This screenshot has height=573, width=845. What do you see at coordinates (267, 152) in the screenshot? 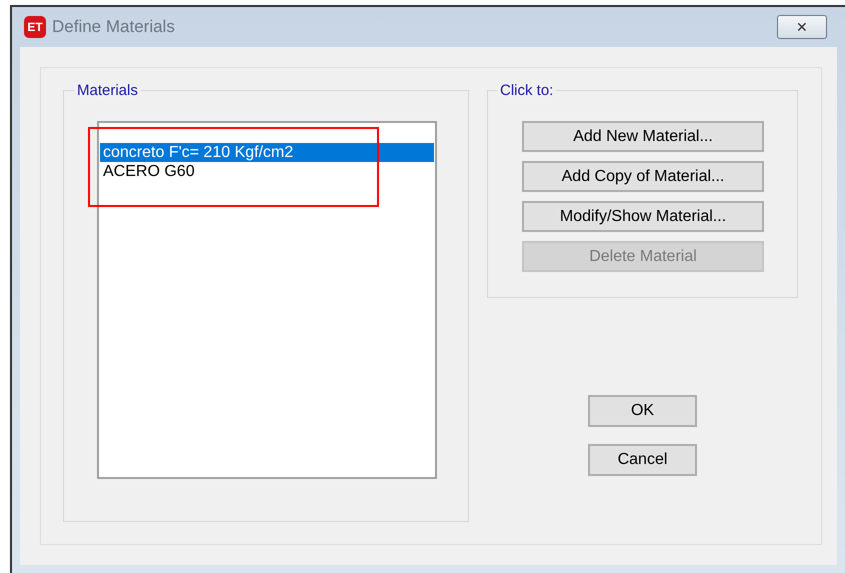
I see `list-item: concreto F'c= 210 Kgf/cm2` at bounding box center [267, 152].